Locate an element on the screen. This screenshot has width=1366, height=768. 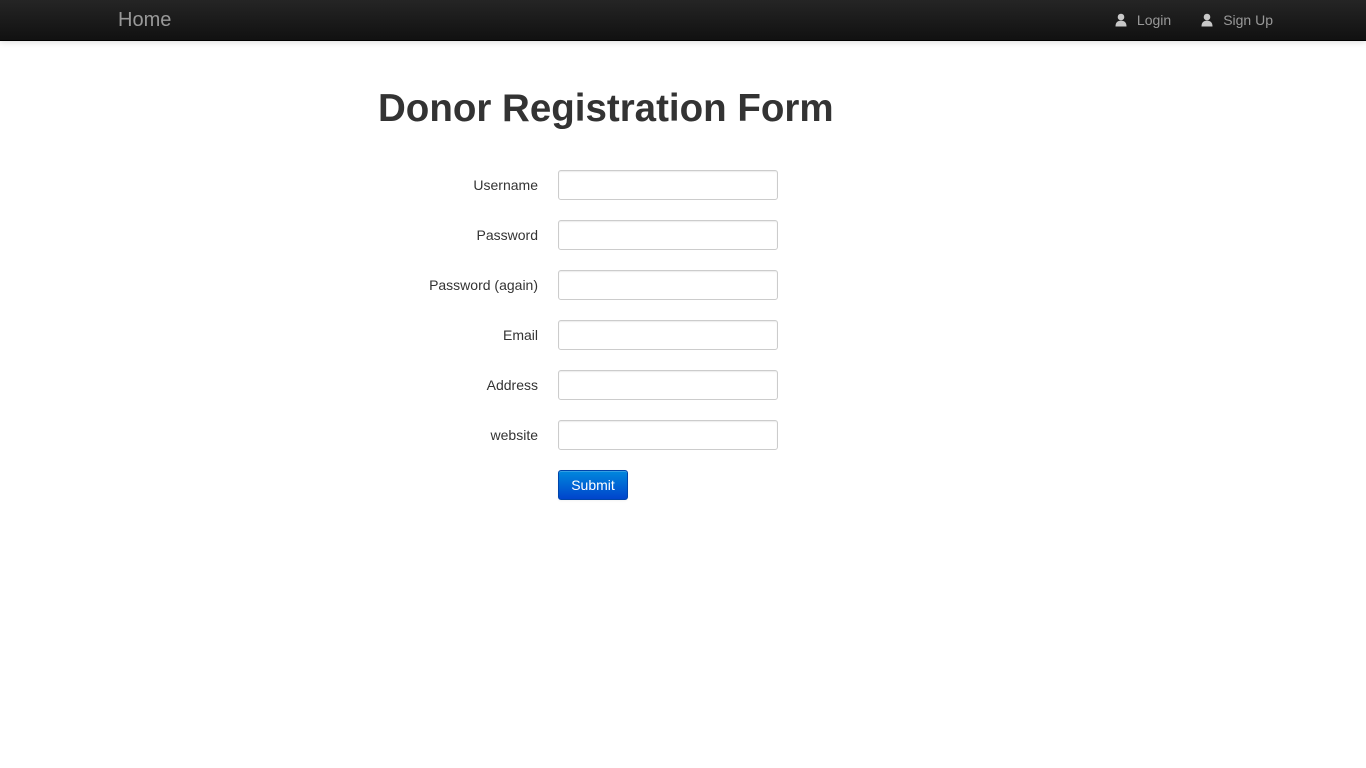
login-label: Login is located at coordinates (1154, 20).